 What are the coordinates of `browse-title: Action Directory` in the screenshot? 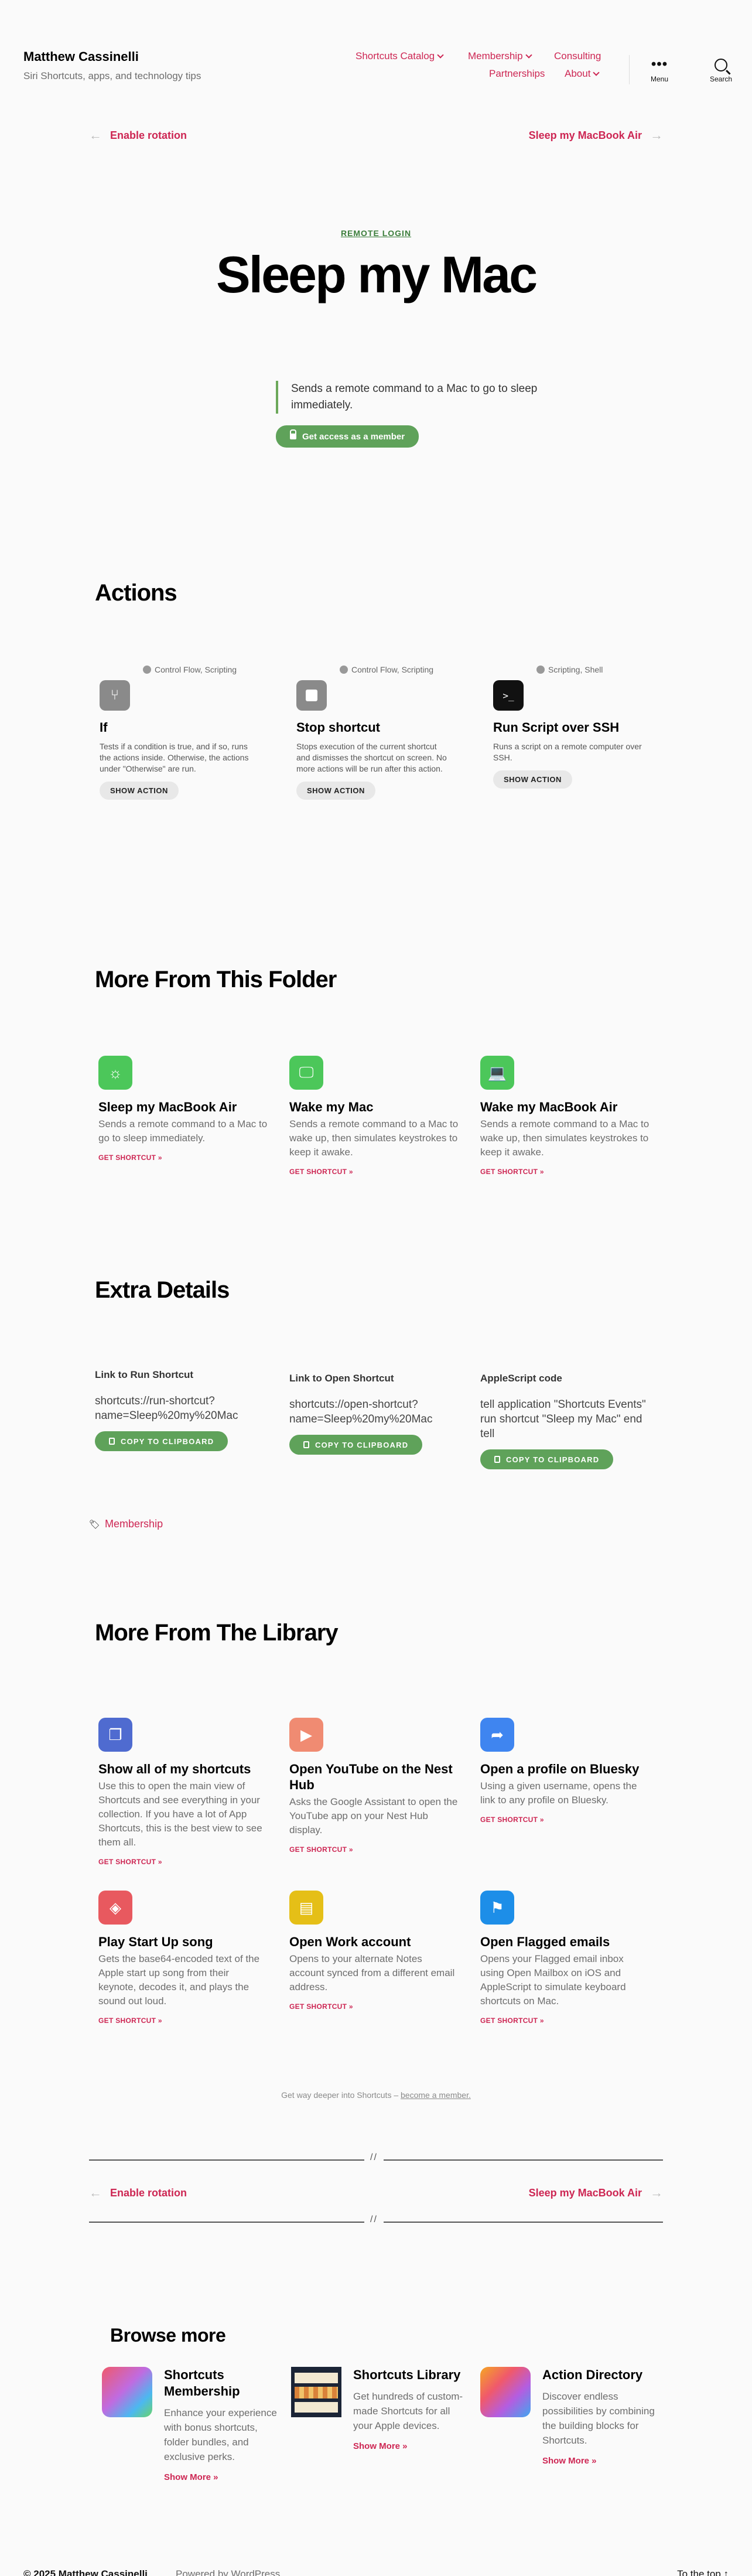 It's located at (600, 2375).